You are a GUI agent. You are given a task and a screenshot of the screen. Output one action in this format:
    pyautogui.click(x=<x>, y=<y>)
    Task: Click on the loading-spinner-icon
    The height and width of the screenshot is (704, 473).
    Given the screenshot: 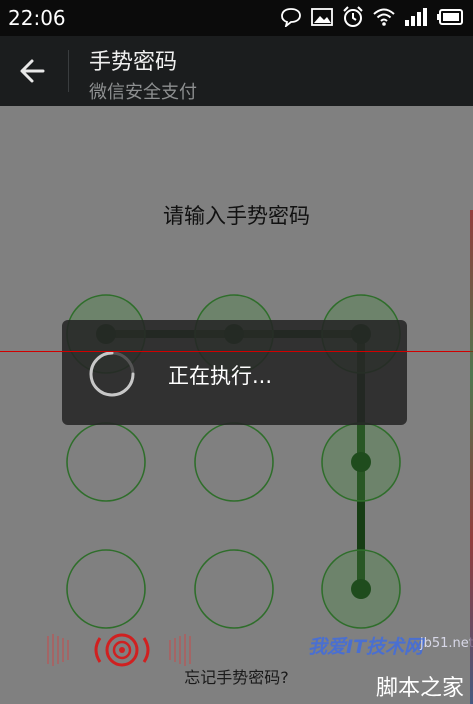 What is the action you would take?
    pyautogui.click(x=112, y=374)
    